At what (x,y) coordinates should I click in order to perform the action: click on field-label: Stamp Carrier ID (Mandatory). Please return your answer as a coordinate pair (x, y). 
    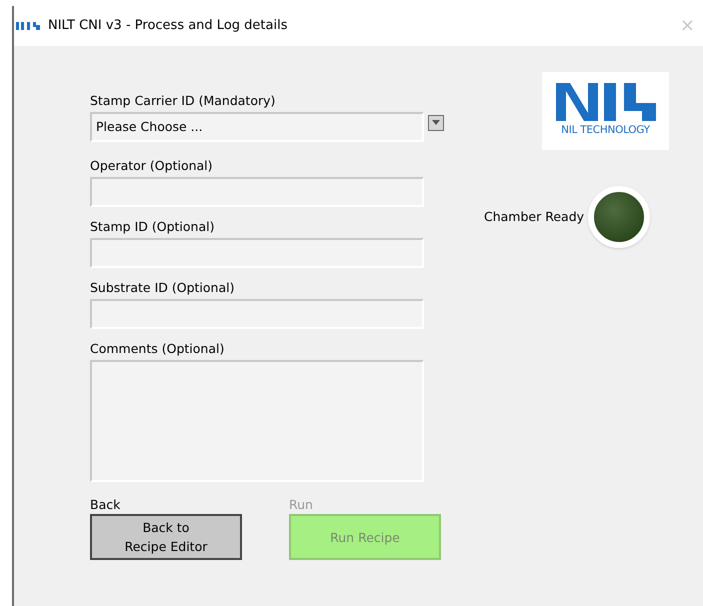
    Looking at the image, I should click on (183, 101).